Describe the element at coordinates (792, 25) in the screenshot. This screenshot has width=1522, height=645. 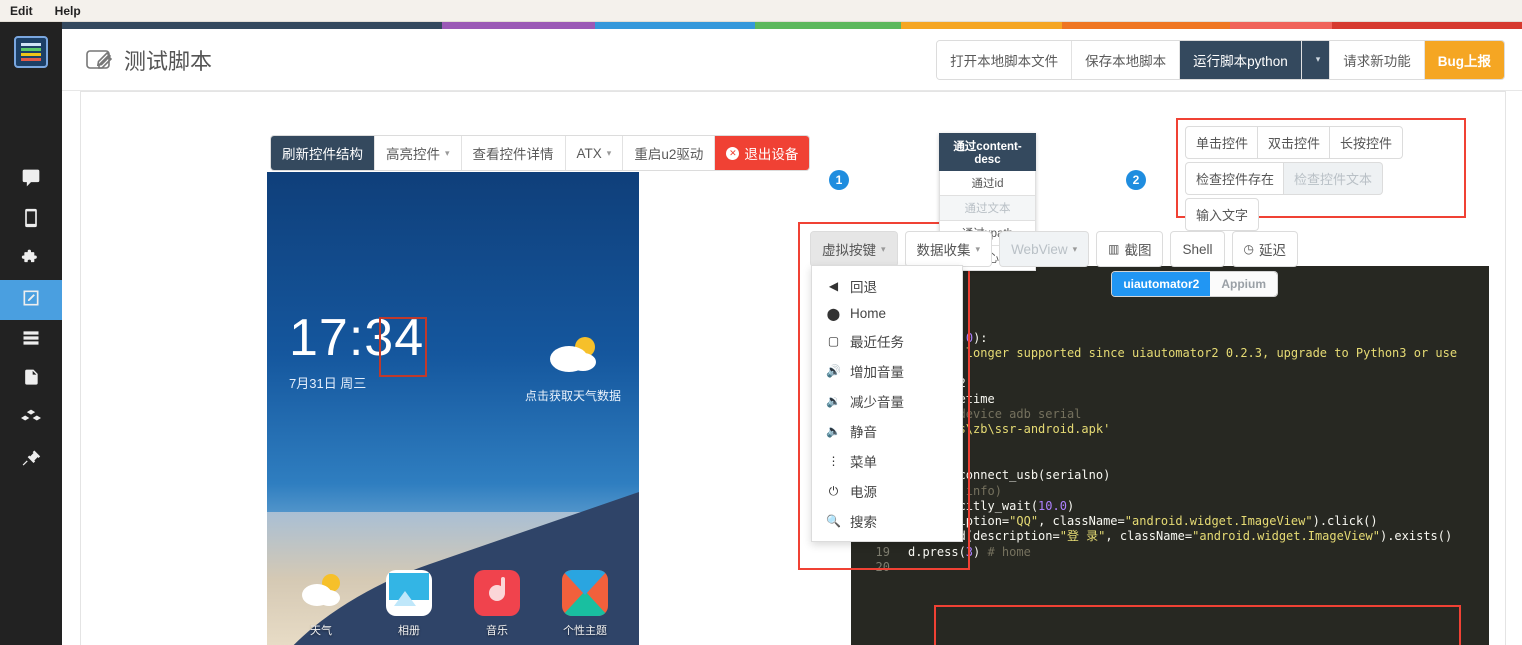
I see `rainbow-progress-bar` at that location.